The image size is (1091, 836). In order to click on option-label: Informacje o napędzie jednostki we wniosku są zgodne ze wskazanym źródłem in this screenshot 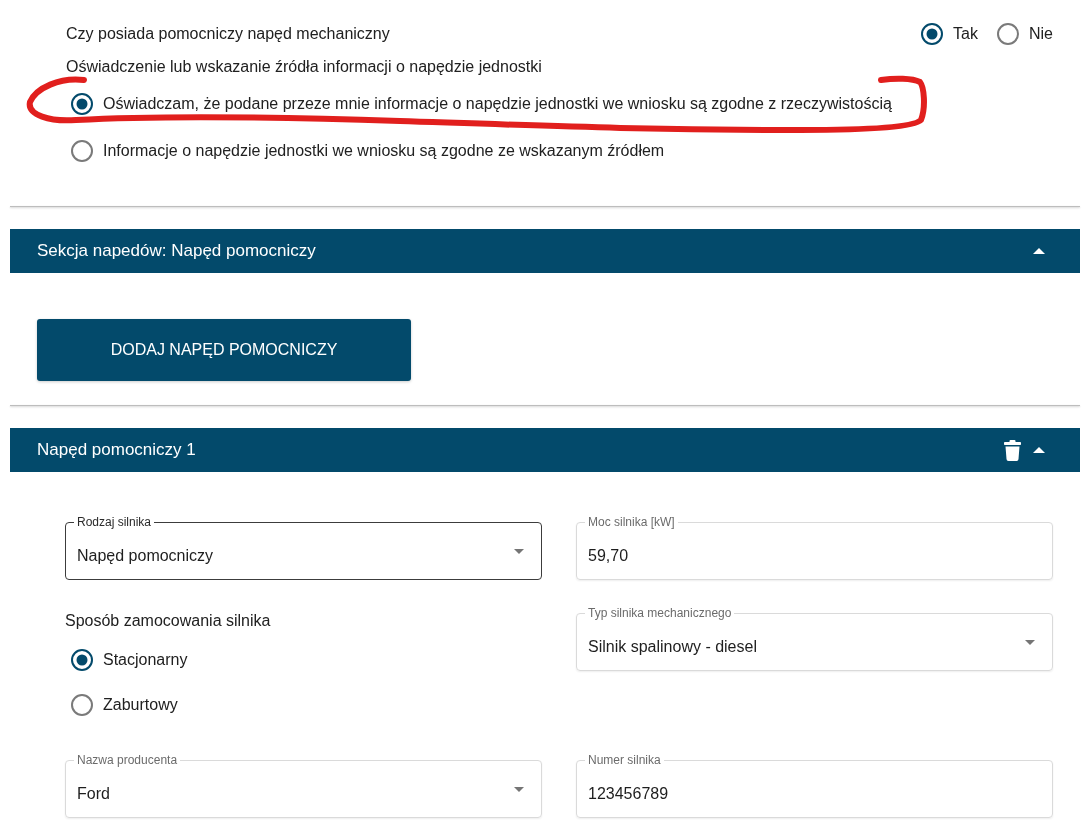, I will do `click(384, 150)`.